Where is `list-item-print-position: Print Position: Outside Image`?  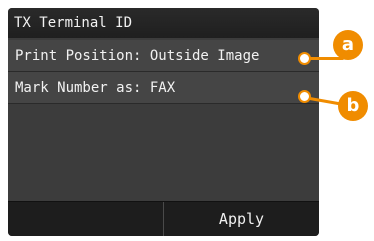 list-item-print-position: Print Position: Outside Image is located at coordinates (163, 56).